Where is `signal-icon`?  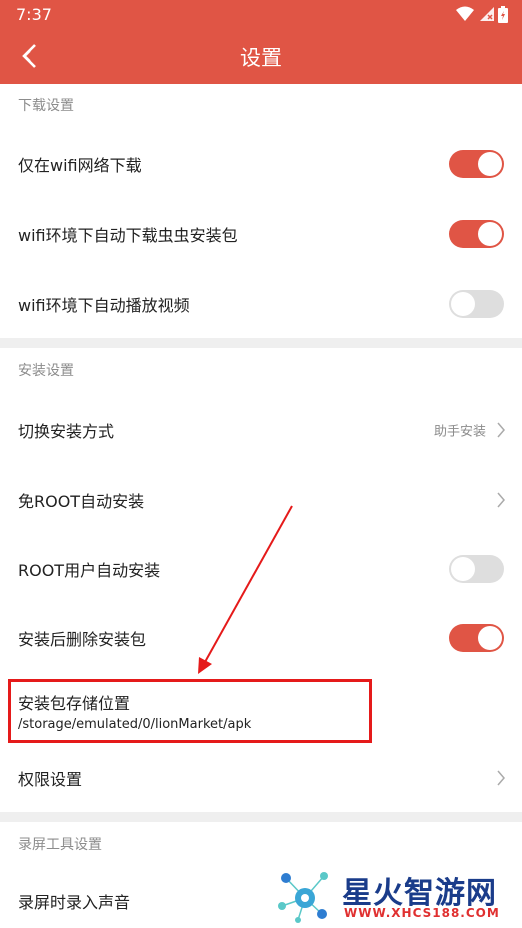 signal-icon is located at coordinates (487, 14).